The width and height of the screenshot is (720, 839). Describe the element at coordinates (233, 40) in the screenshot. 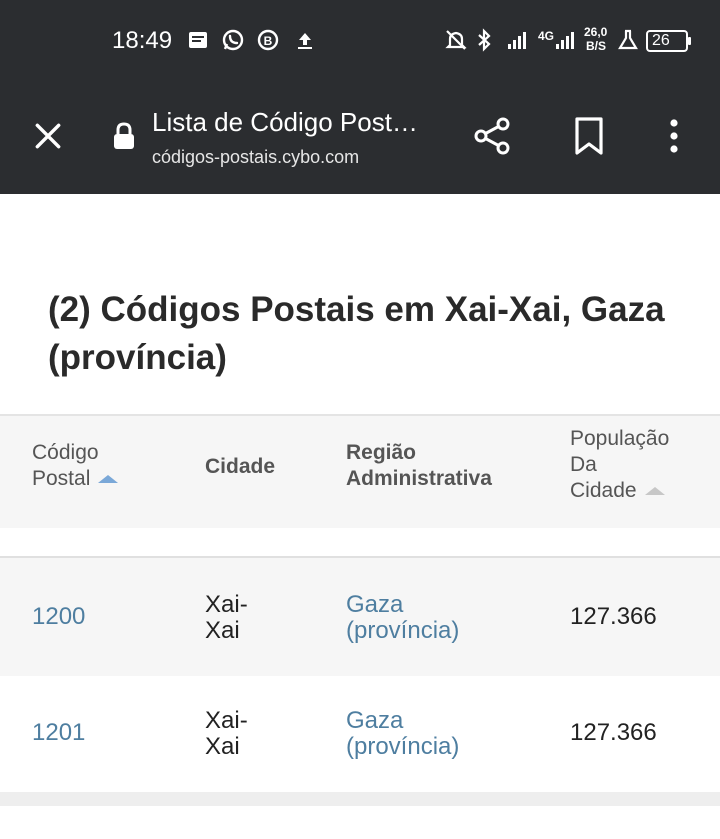

I see `whatsapp-icon` at that location.